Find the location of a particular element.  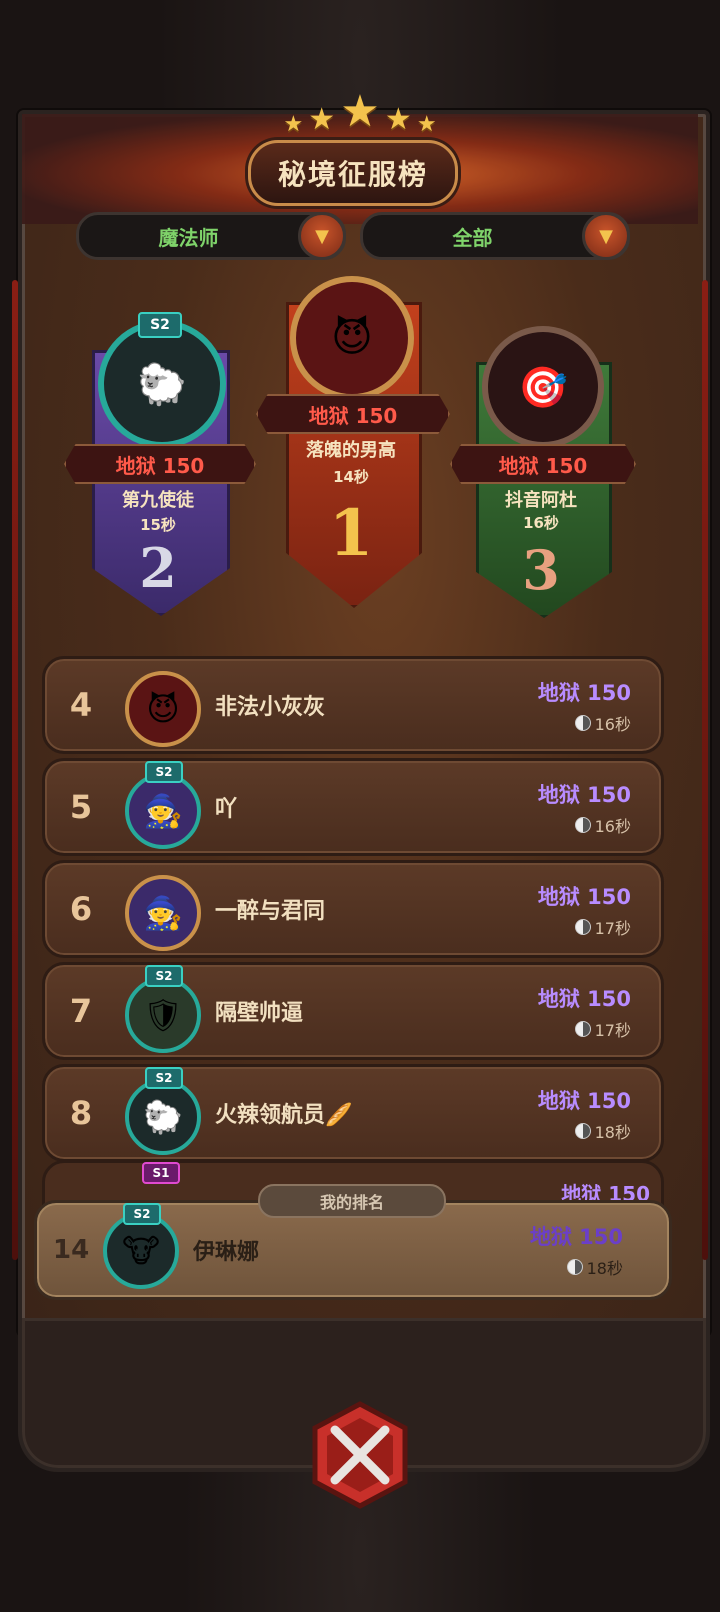

player-name: 伊琳娜 is located at coordinates (226, 1252).